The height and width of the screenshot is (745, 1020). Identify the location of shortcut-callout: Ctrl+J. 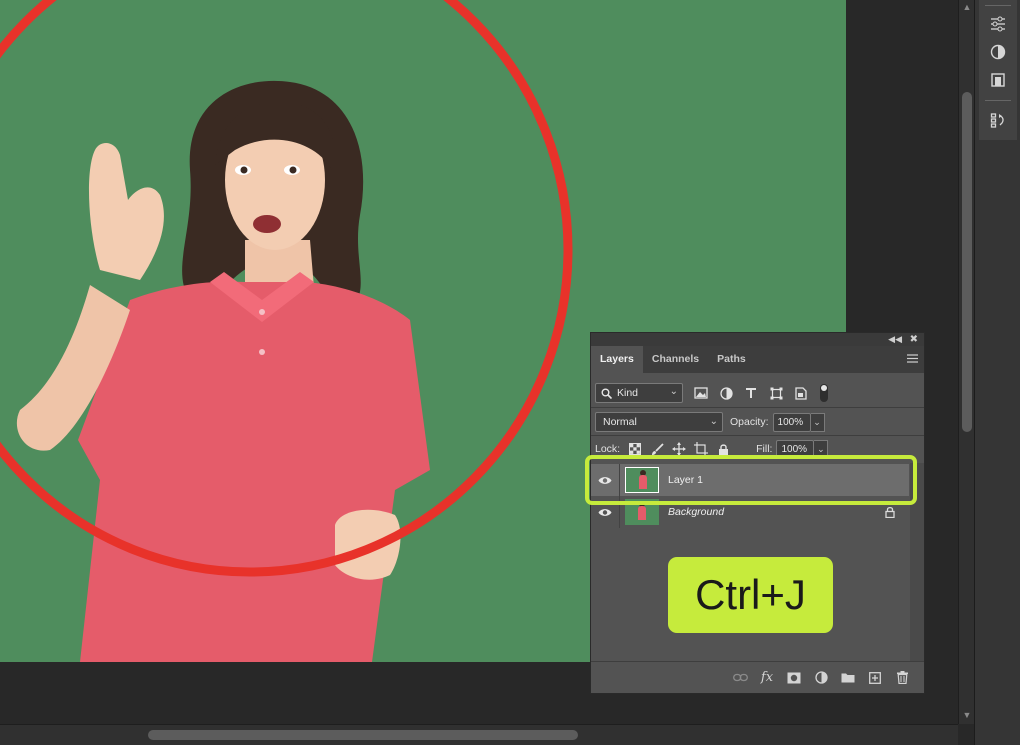
(750, 595).